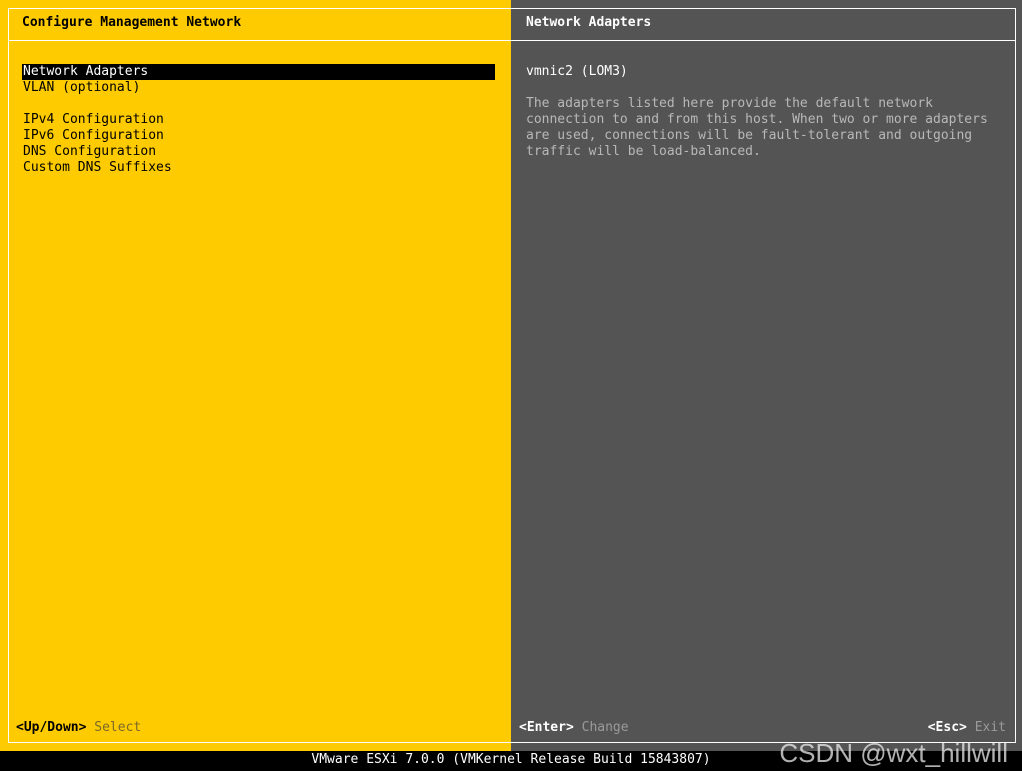  What do you see at coordinates (947, 727) in the screenshot?
I see `hint-esc-key: <Esc>` at bounding box center [947, 727].